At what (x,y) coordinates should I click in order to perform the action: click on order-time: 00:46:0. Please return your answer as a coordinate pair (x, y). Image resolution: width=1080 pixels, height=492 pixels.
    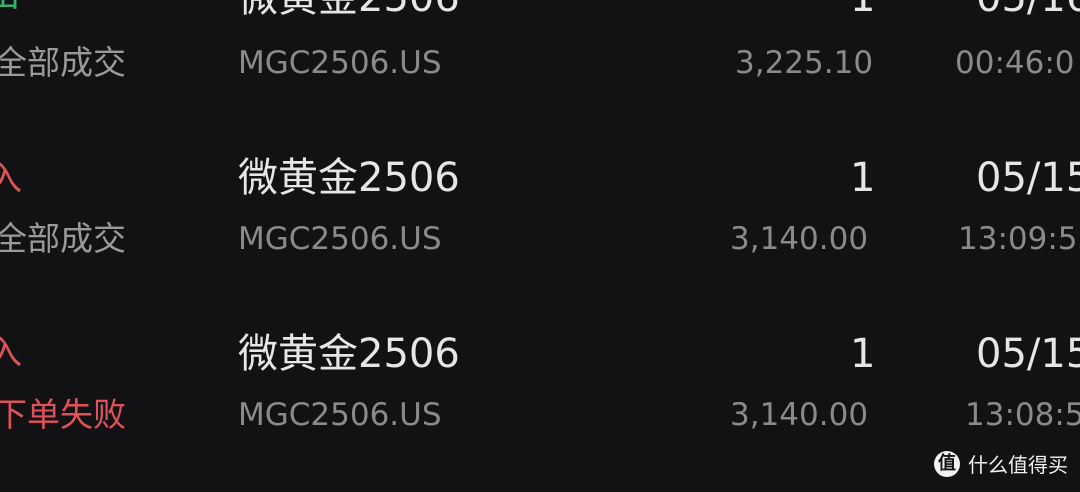
    Looking at the image, I should click on (1015, 63).